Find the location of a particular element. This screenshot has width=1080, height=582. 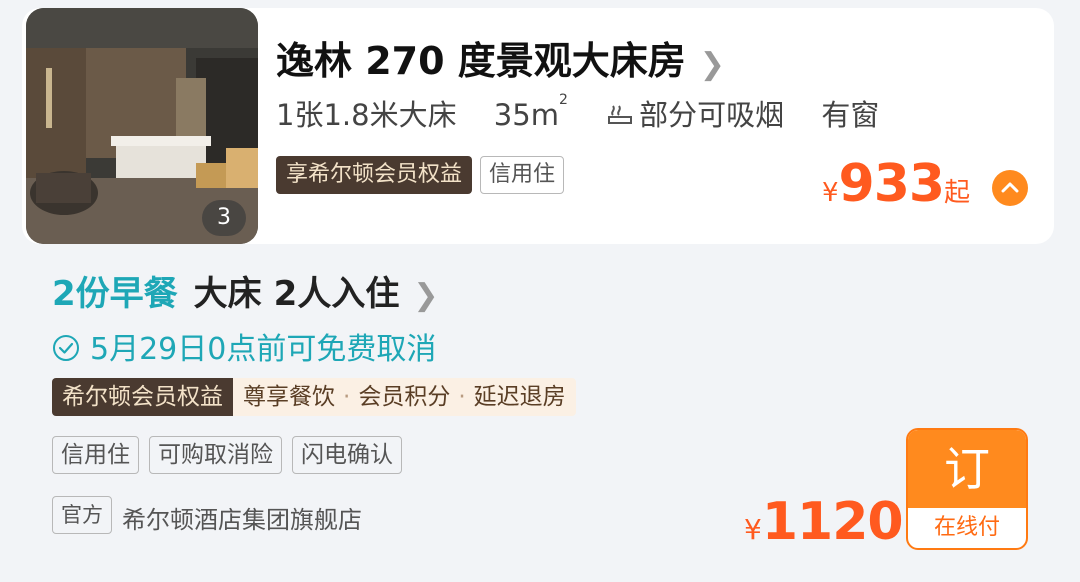

benefit-item: 会员积分 is located at coordinates (404, 397).